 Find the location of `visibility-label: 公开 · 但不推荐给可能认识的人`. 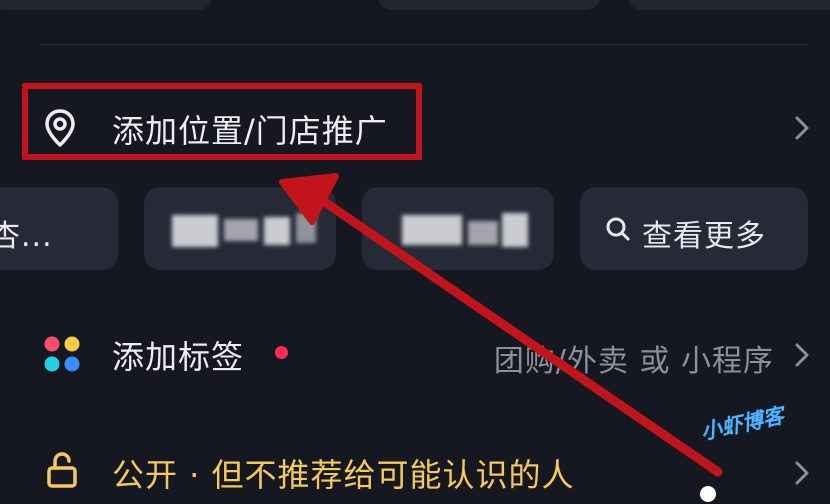

visibility-label: 公开 · 但不推荐给可能认识的人 is located at coordinates (343, 475).